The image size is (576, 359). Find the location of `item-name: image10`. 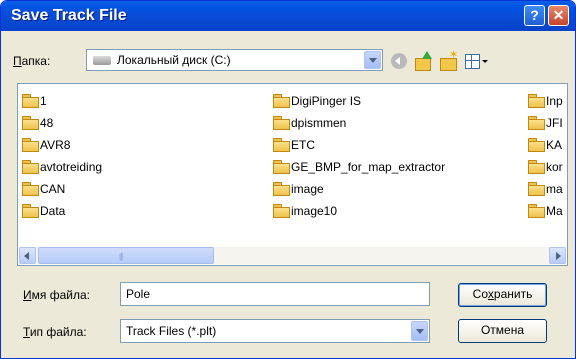

item-name: image10 is located at coordinates (314, 211).